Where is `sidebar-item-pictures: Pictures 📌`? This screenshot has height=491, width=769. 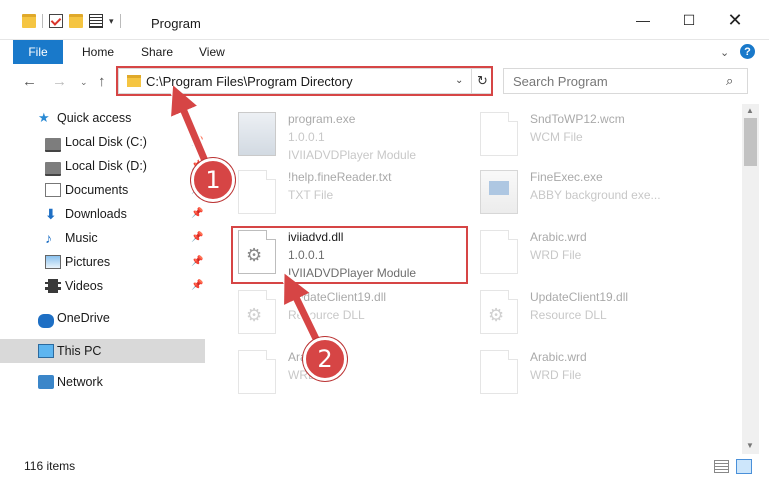 sidebar-item-pictures: Pictures 📌 is located at coordinates (102, 262).